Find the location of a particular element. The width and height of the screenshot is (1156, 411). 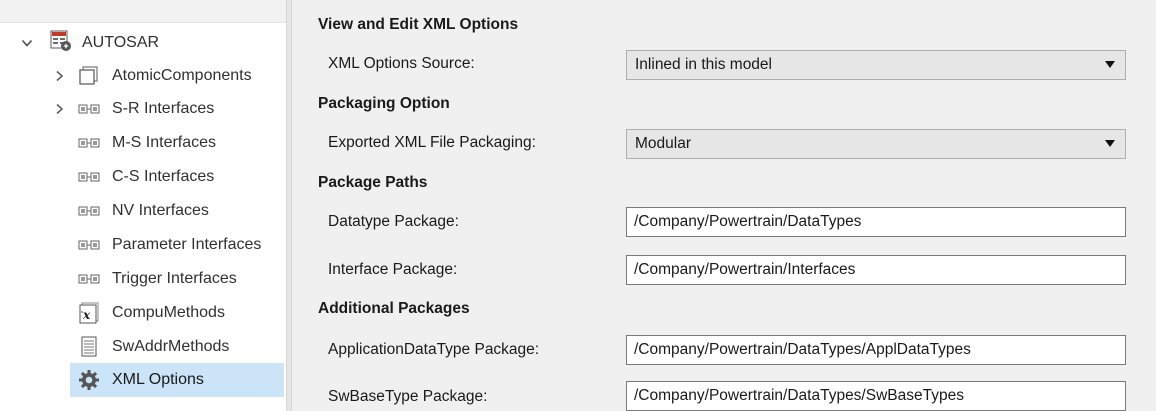

tree-item-label: M-S Interfaces is located at coordinates (164, 142).